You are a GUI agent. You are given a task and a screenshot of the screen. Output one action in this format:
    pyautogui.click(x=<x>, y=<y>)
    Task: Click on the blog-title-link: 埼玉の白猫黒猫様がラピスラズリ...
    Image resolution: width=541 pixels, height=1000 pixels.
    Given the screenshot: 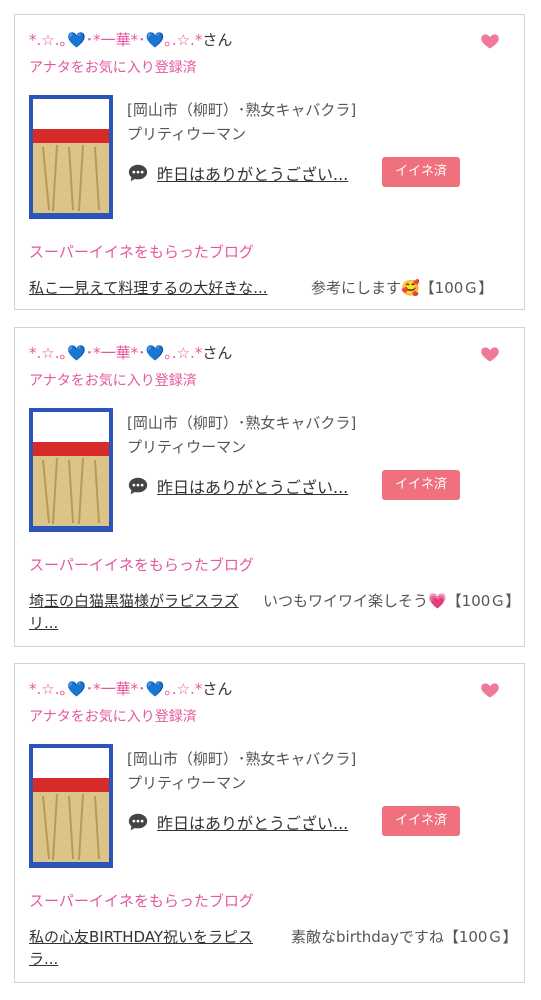 What is the action you would take?
    pyautogui.click(x=138, y=612)
    